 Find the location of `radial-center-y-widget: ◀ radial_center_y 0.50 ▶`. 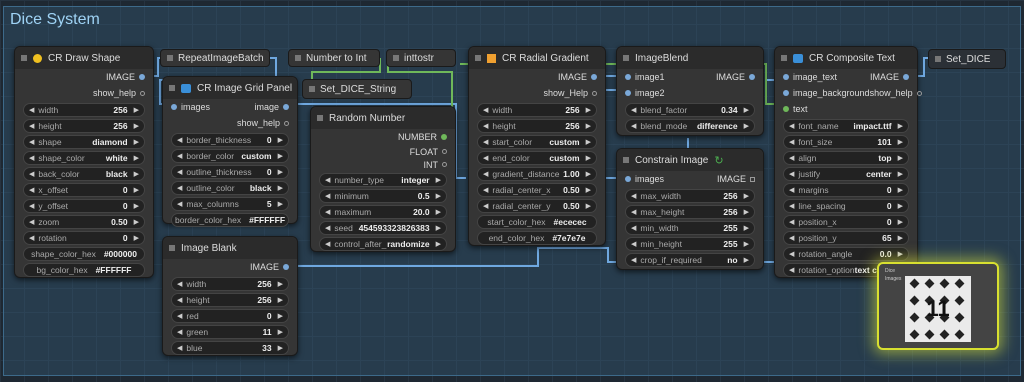

radial-center-y-widget: ◀ radial_center_y 0.50 ▶ is located at coordinates (537, 206).